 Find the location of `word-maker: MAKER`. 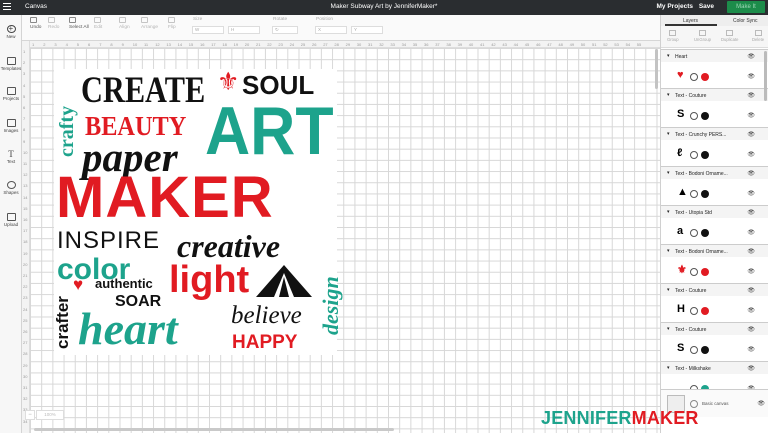

word-maker: MAKER is located at coordinates (165, 198).